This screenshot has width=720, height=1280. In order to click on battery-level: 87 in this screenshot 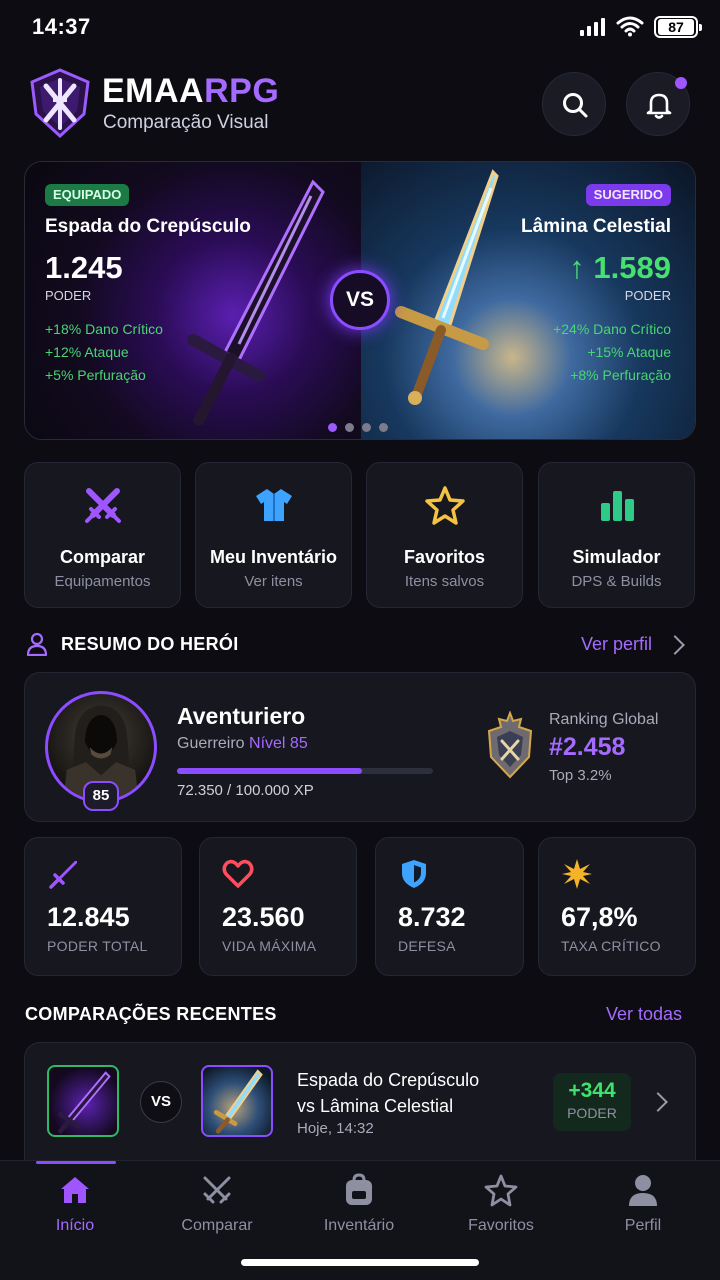, I will do `click(676, 27)`.